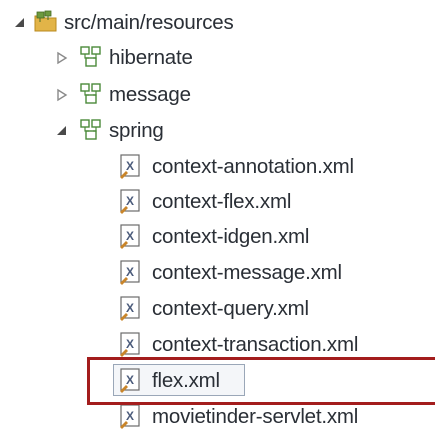 This screenshot has height=439, width=435. I want to click on tree-label: context-transaction.xml, so click(255, 344).